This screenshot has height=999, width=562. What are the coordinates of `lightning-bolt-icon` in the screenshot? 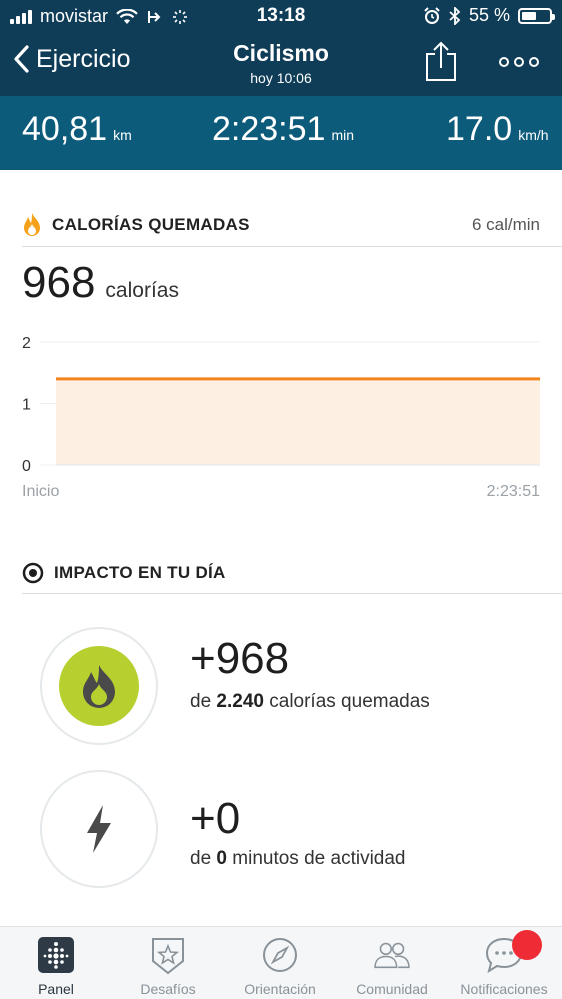 It's located at (99, 829).